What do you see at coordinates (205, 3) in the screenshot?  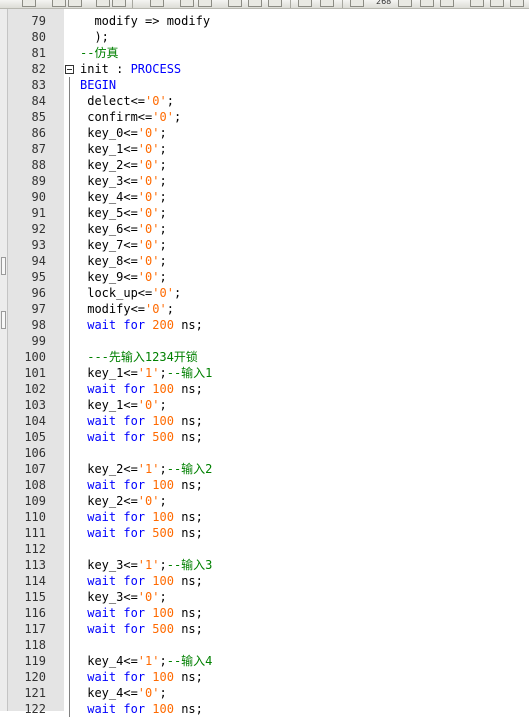 I see `bookmark-prev-icon` at bounding box center [205, 3].